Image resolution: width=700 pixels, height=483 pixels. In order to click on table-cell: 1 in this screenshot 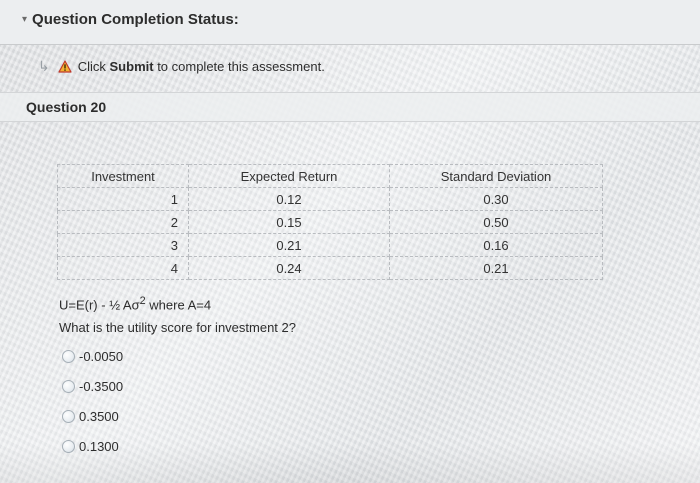, I will do `click(123, 199)`.